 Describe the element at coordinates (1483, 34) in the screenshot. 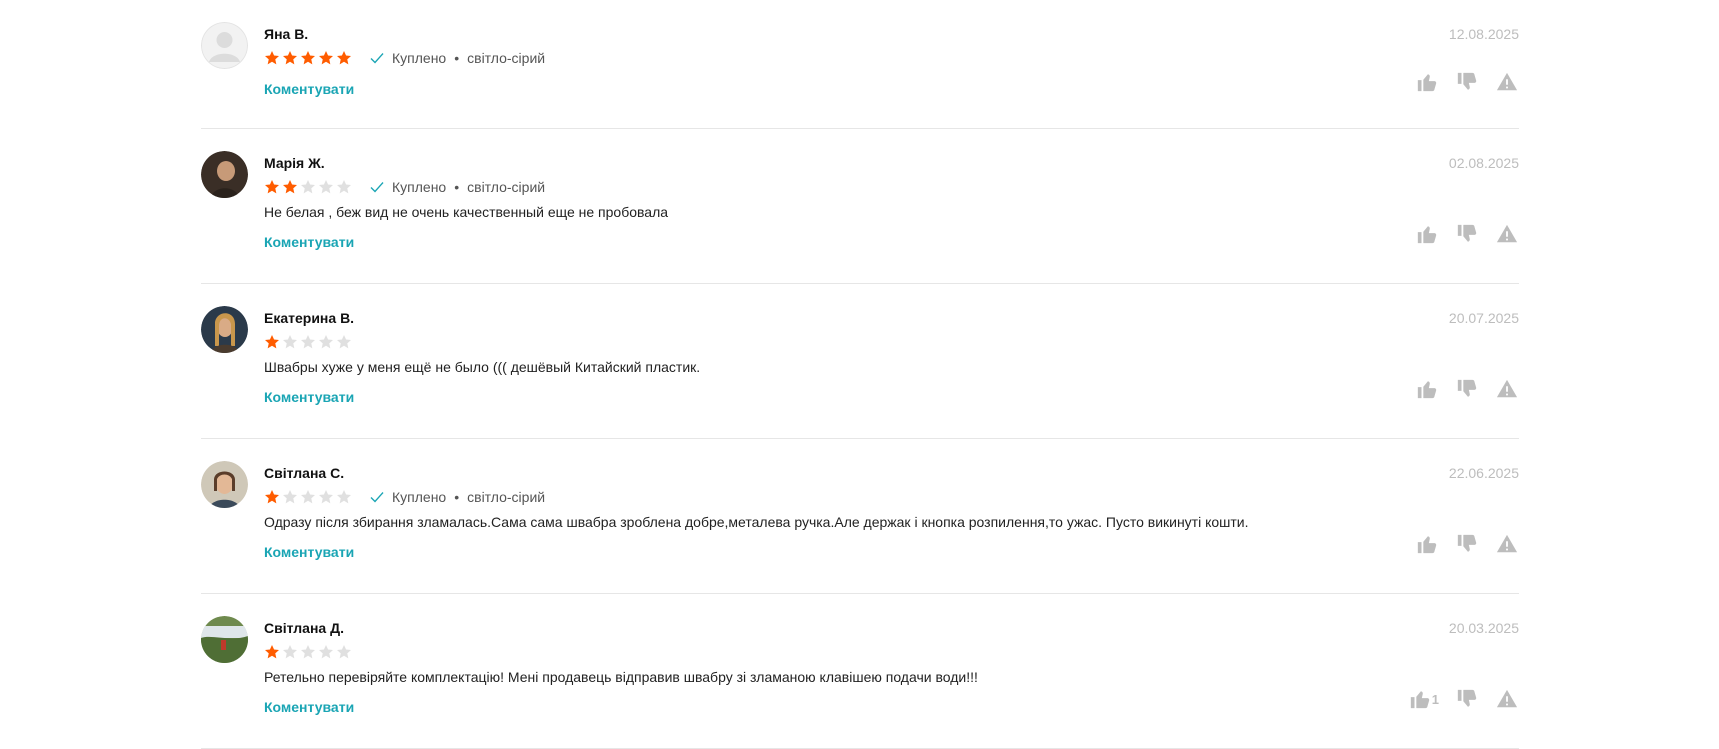

I see `review-date: 12.08.2025` at that location.